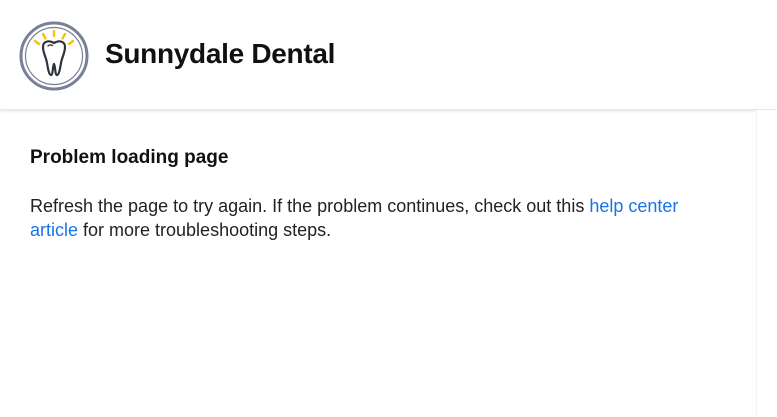 The width and height of the screenshot is (777, 417). Describe the element at coordinates (220, 53) in the screenshot. I see `brand-name: Sunnydale Dental` at that location.